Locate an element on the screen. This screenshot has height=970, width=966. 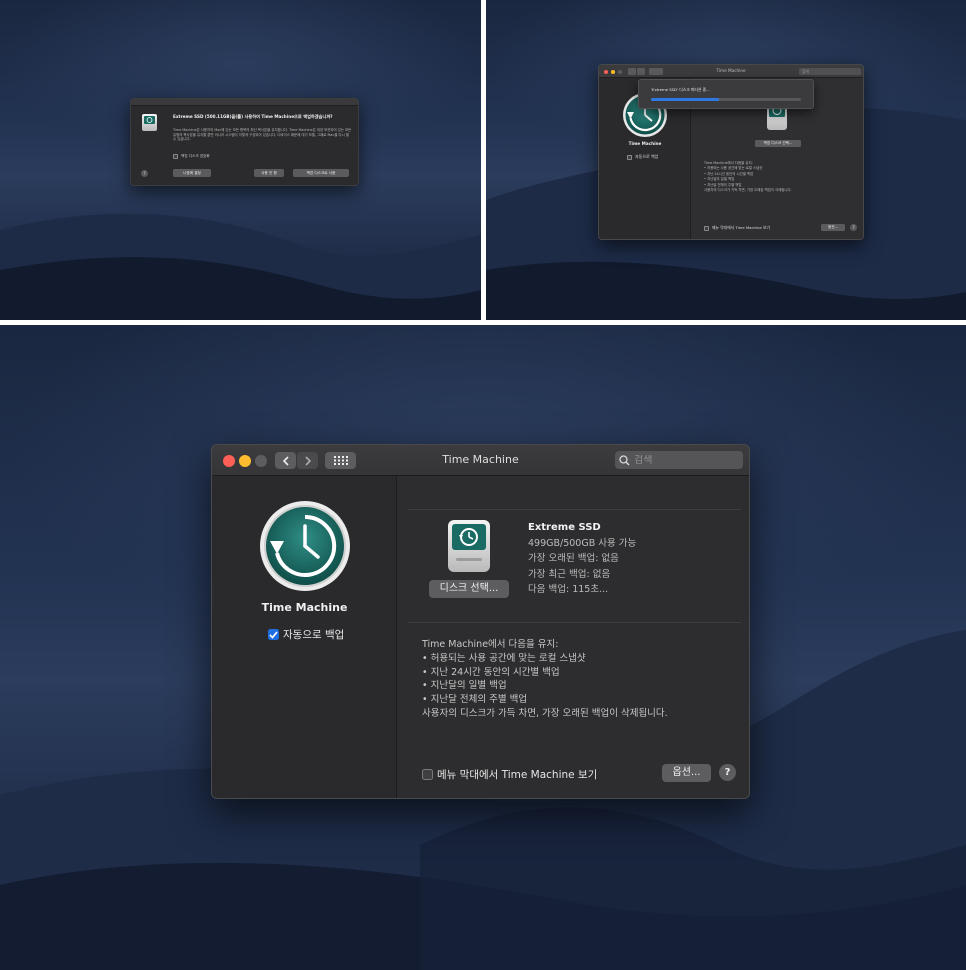
keep-item: • 지난 24시간 동안의 시간별 백업 is located at coordinates (491, 672).